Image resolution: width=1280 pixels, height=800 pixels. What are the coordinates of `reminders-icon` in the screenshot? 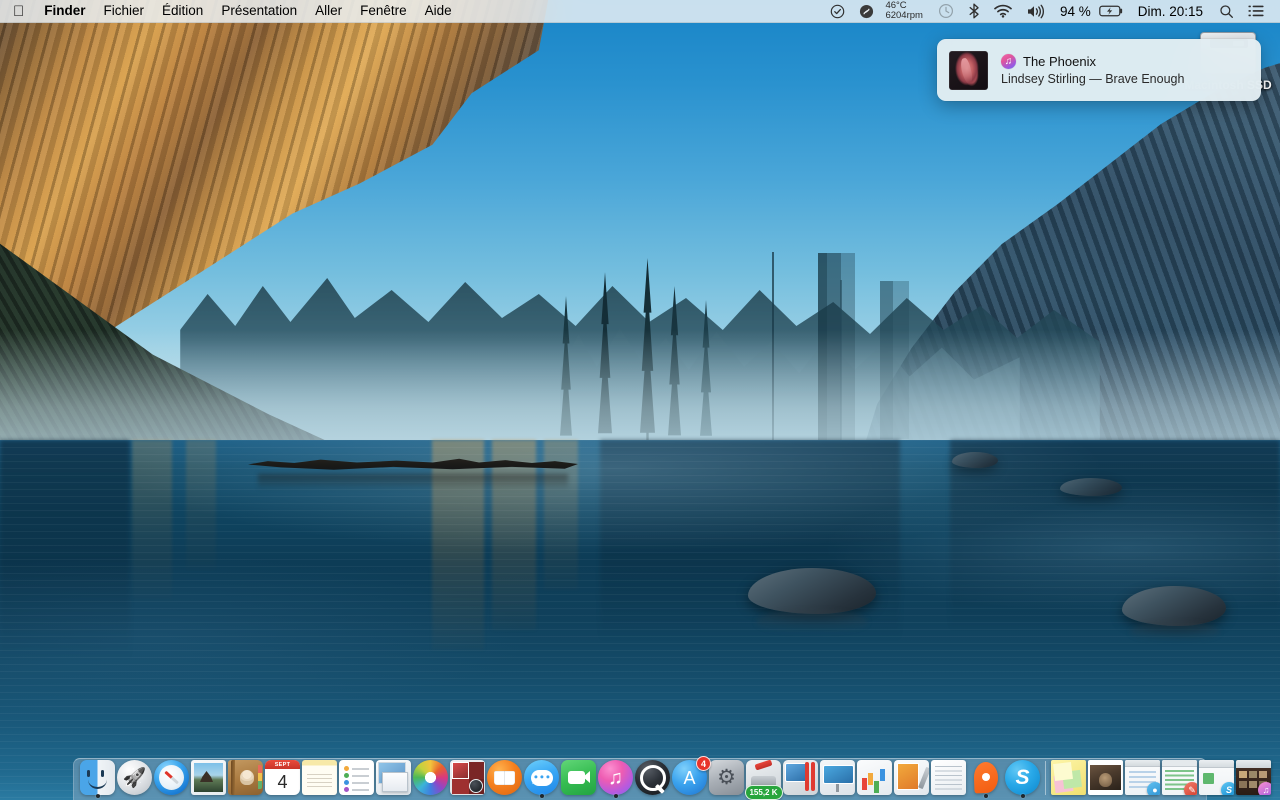 It's located at (356, 777).